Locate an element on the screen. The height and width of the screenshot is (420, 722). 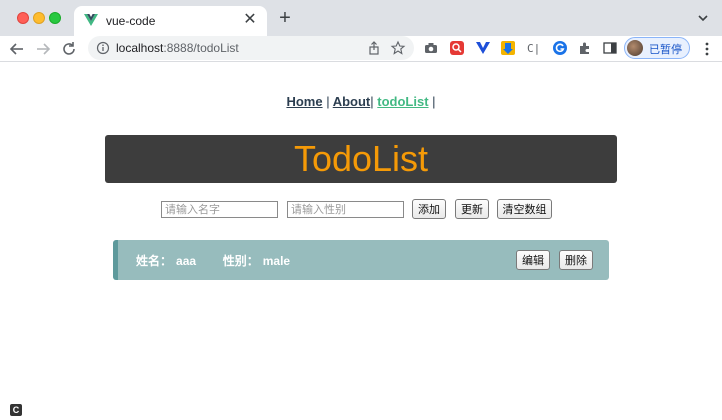
clear-array-button: 清空数组 is located at coordinates (524, 209).